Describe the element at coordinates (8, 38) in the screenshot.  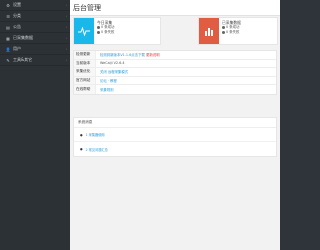
I see `collected-data-icon: ▦` at that location.